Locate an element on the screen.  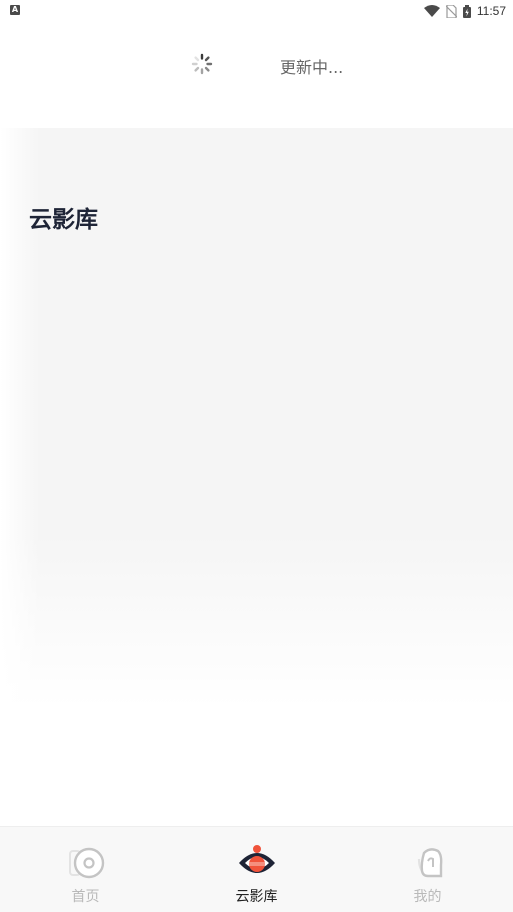
tab-mine-label: 我的 is located at coordinates (427, 897).